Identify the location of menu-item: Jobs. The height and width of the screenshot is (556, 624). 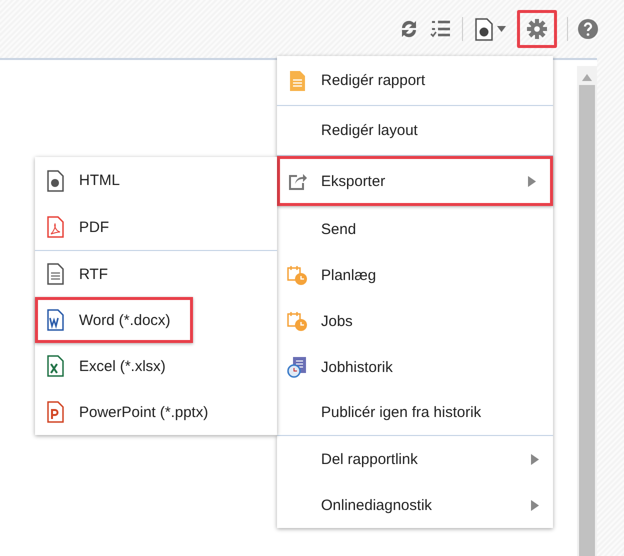
(415, 321).